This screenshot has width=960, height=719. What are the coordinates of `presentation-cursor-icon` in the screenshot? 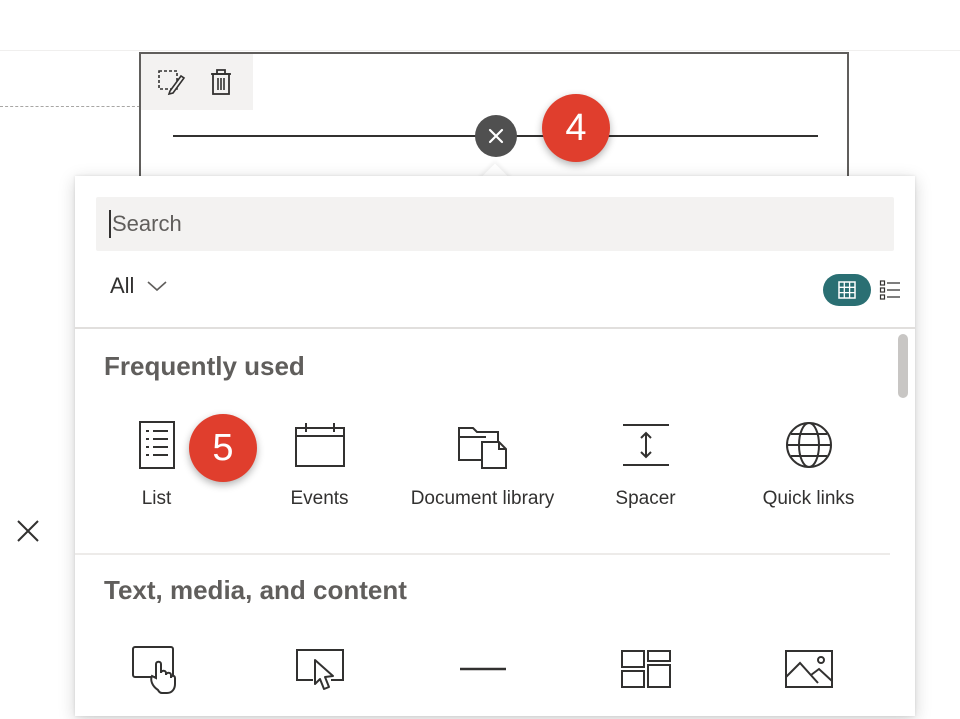 It's located at (319, 669).